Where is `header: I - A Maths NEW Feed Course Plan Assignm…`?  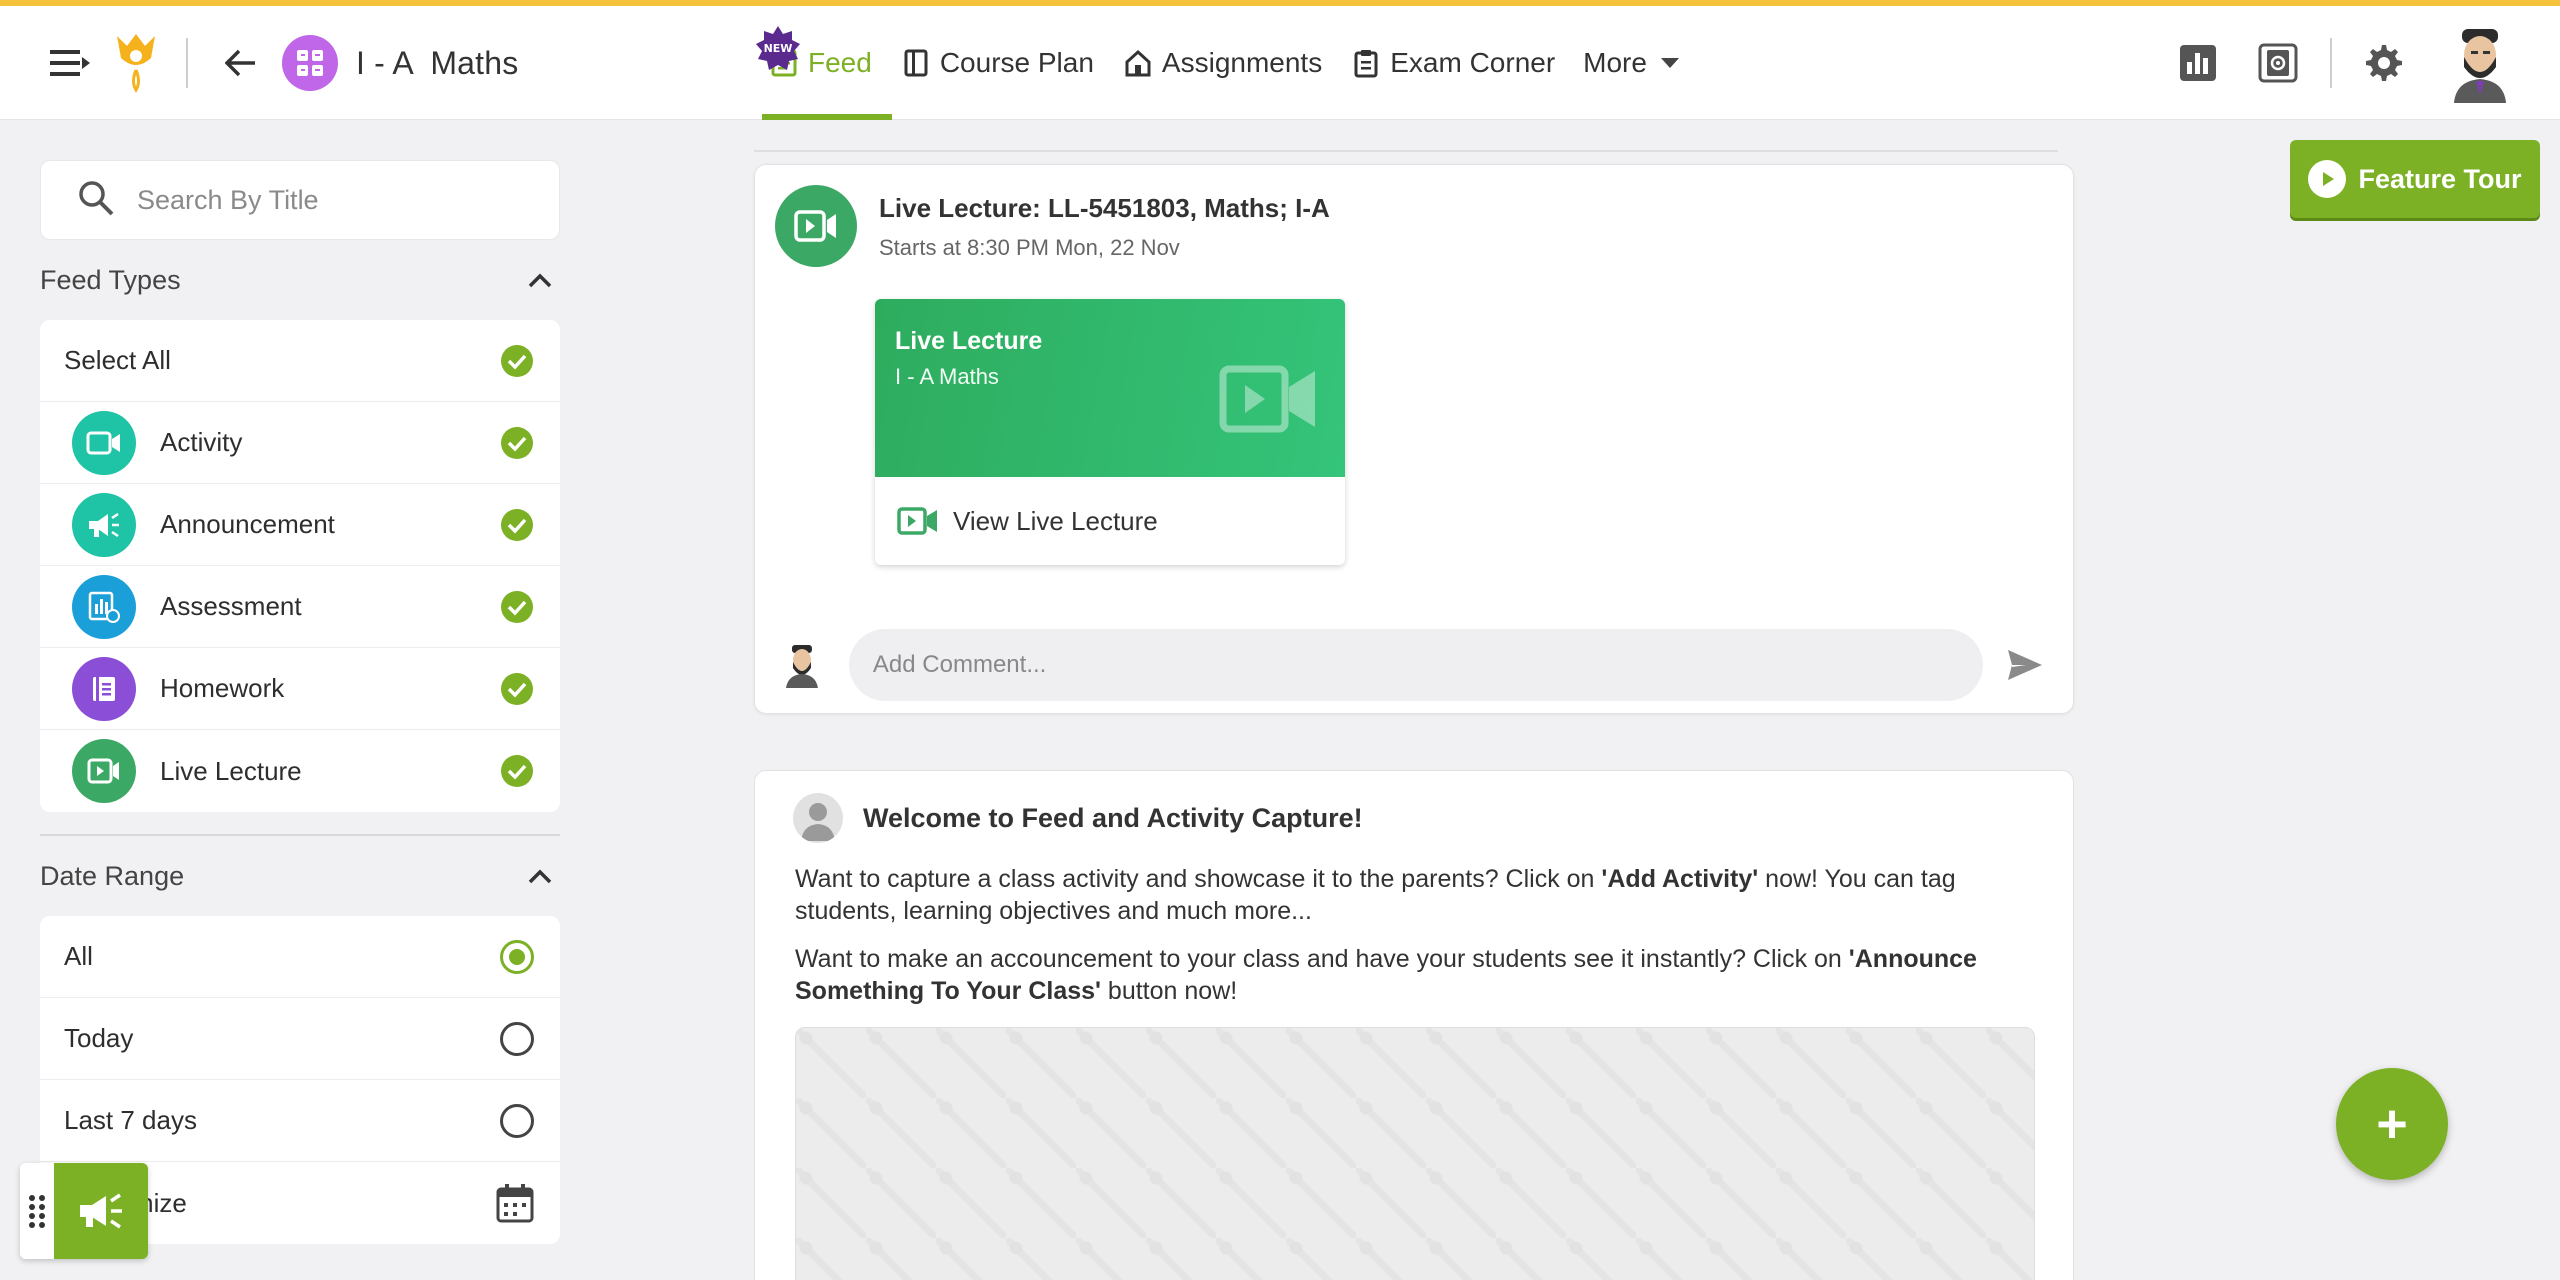
header: I - A Maths NEW Feed Course Plan Assignm… is located at coordinates (1280, 63).